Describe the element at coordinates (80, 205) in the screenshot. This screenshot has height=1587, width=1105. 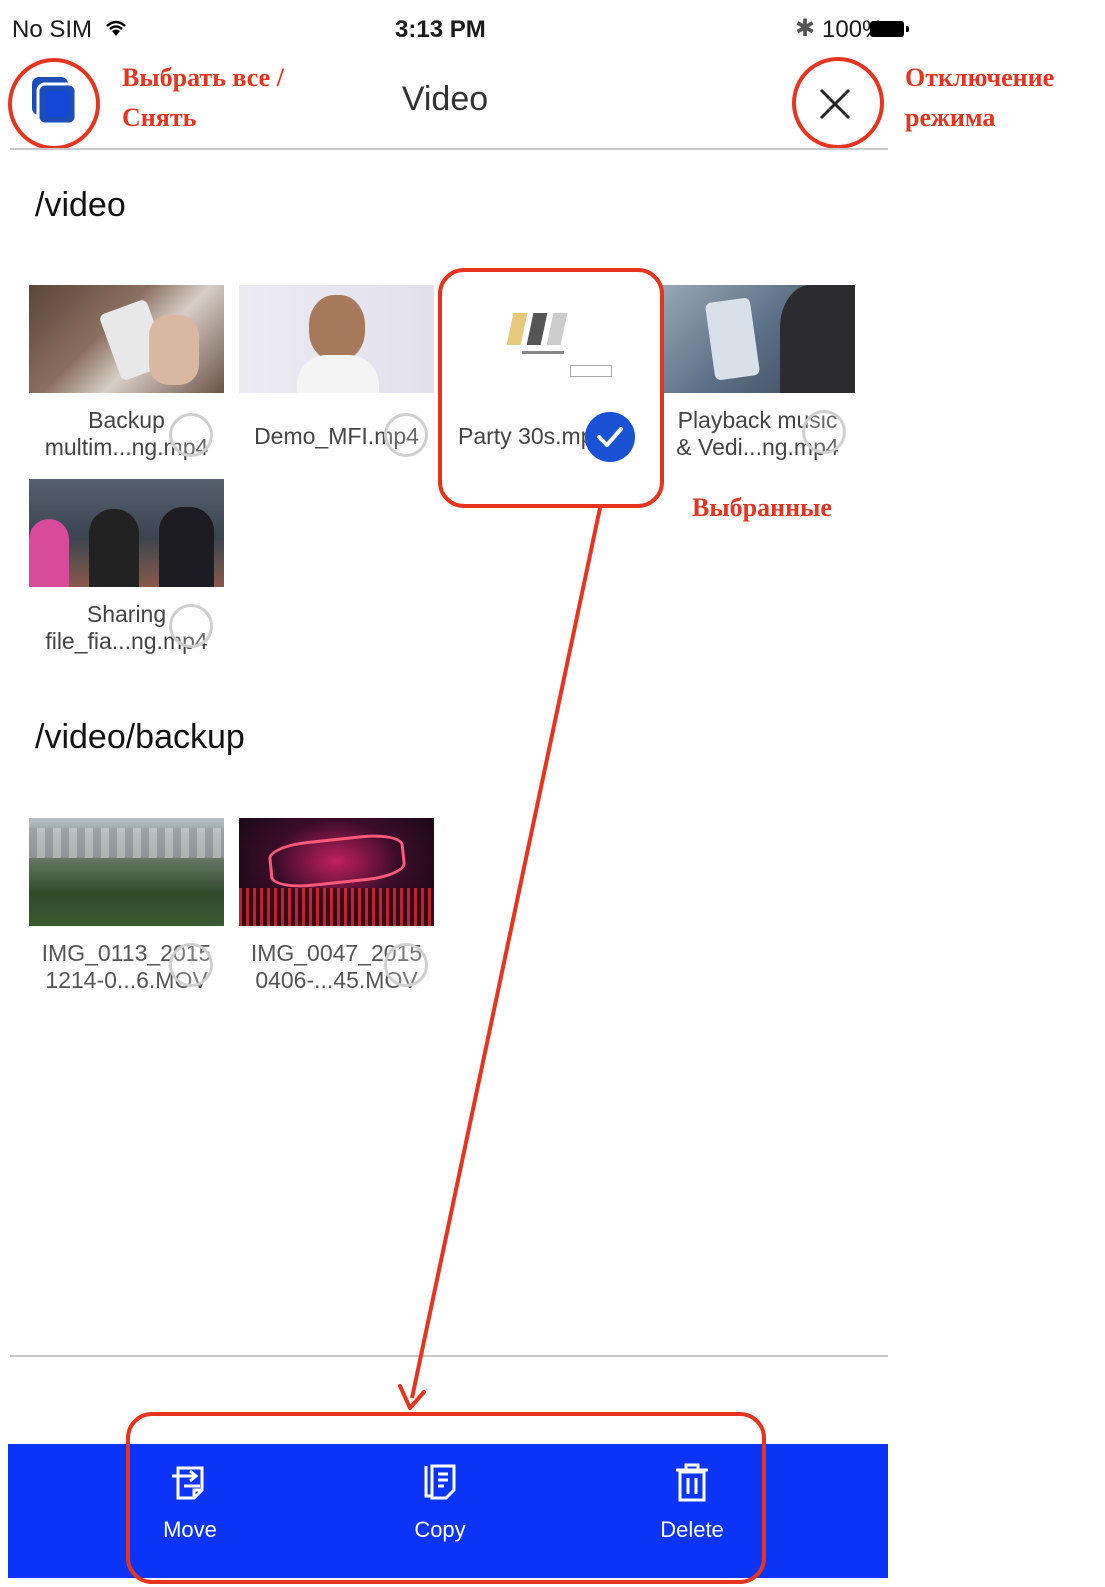
I see `section-title-video: /video` at that location.